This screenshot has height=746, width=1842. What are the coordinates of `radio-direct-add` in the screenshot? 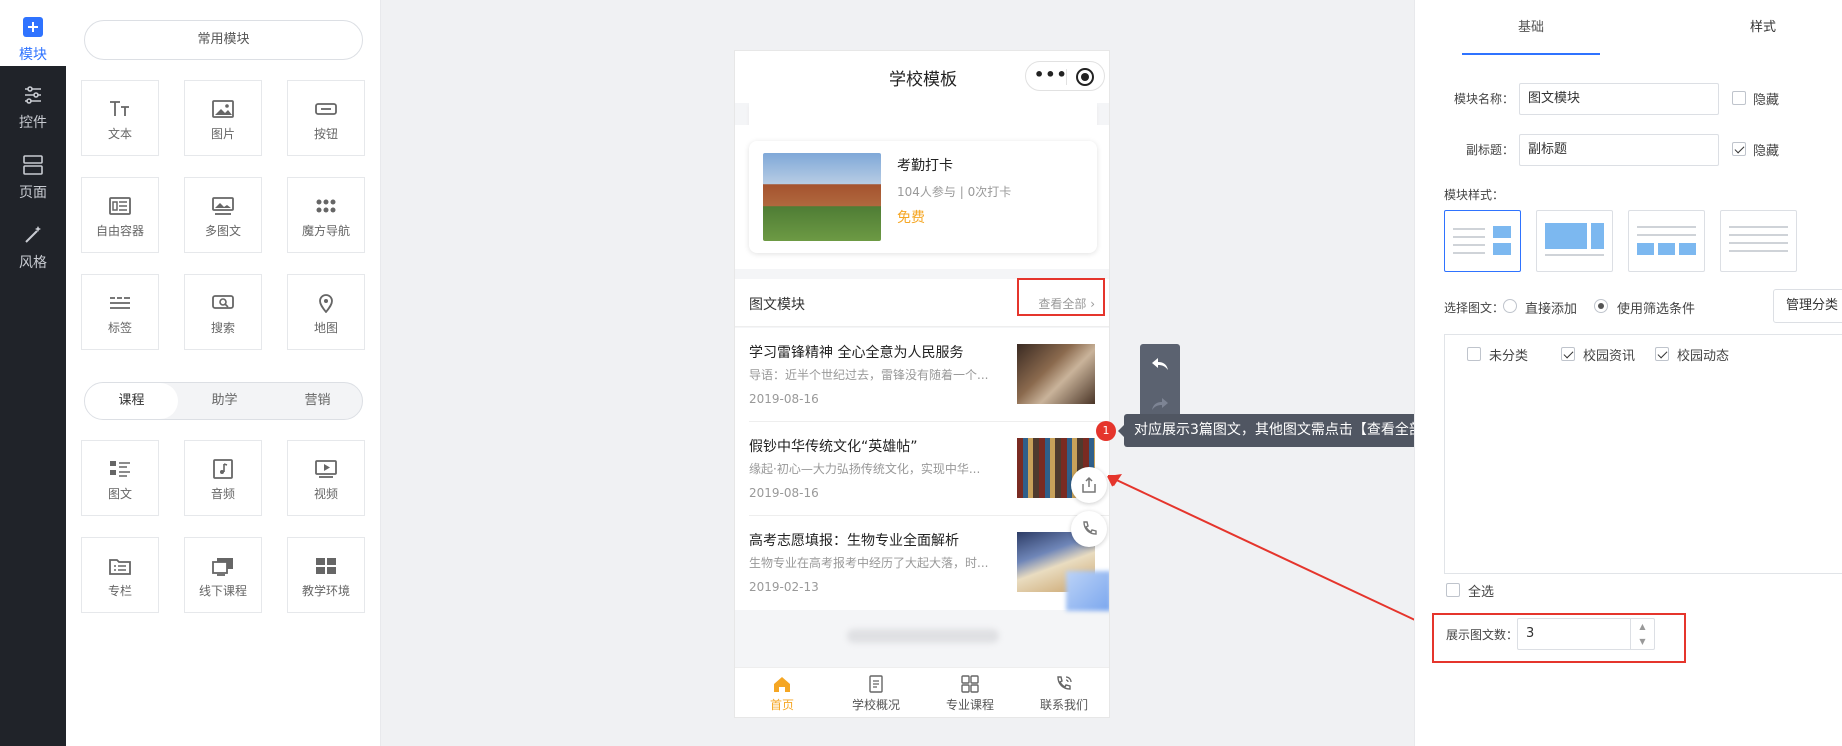 It's located at (1510, 306).